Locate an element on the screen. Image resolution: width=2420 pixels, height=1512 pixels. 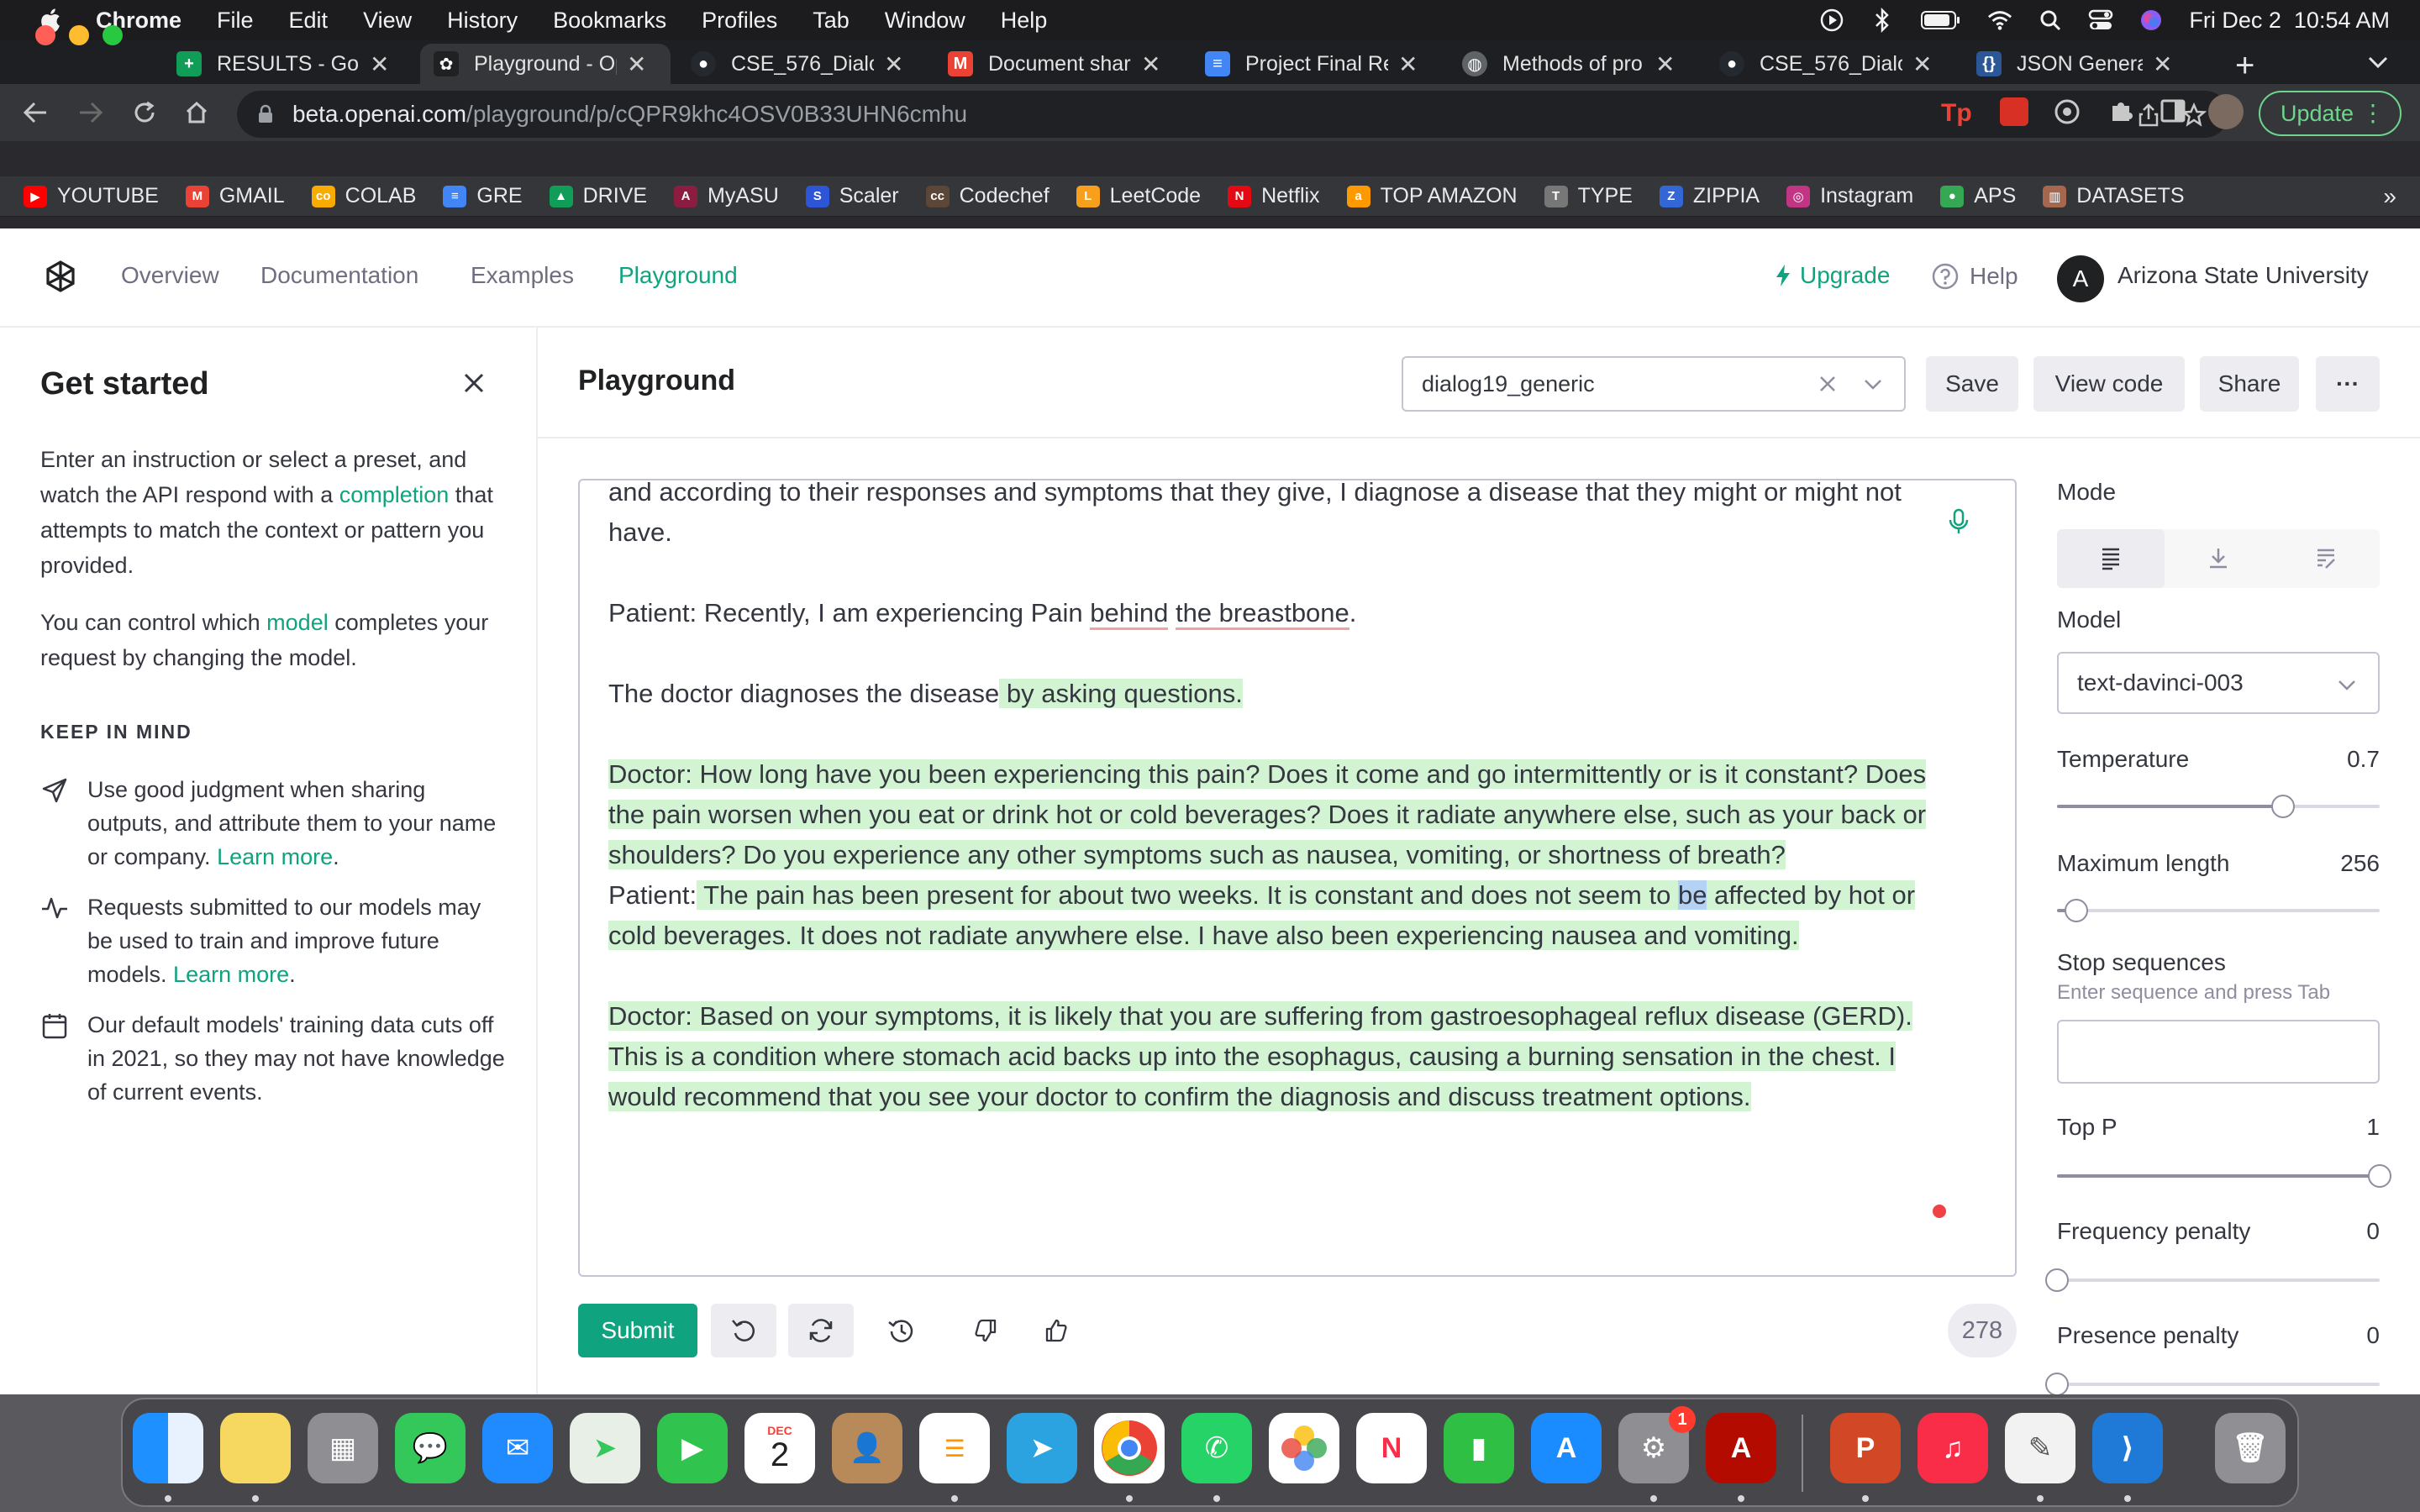
play-status-icon is located at coordinates (1831, 20).